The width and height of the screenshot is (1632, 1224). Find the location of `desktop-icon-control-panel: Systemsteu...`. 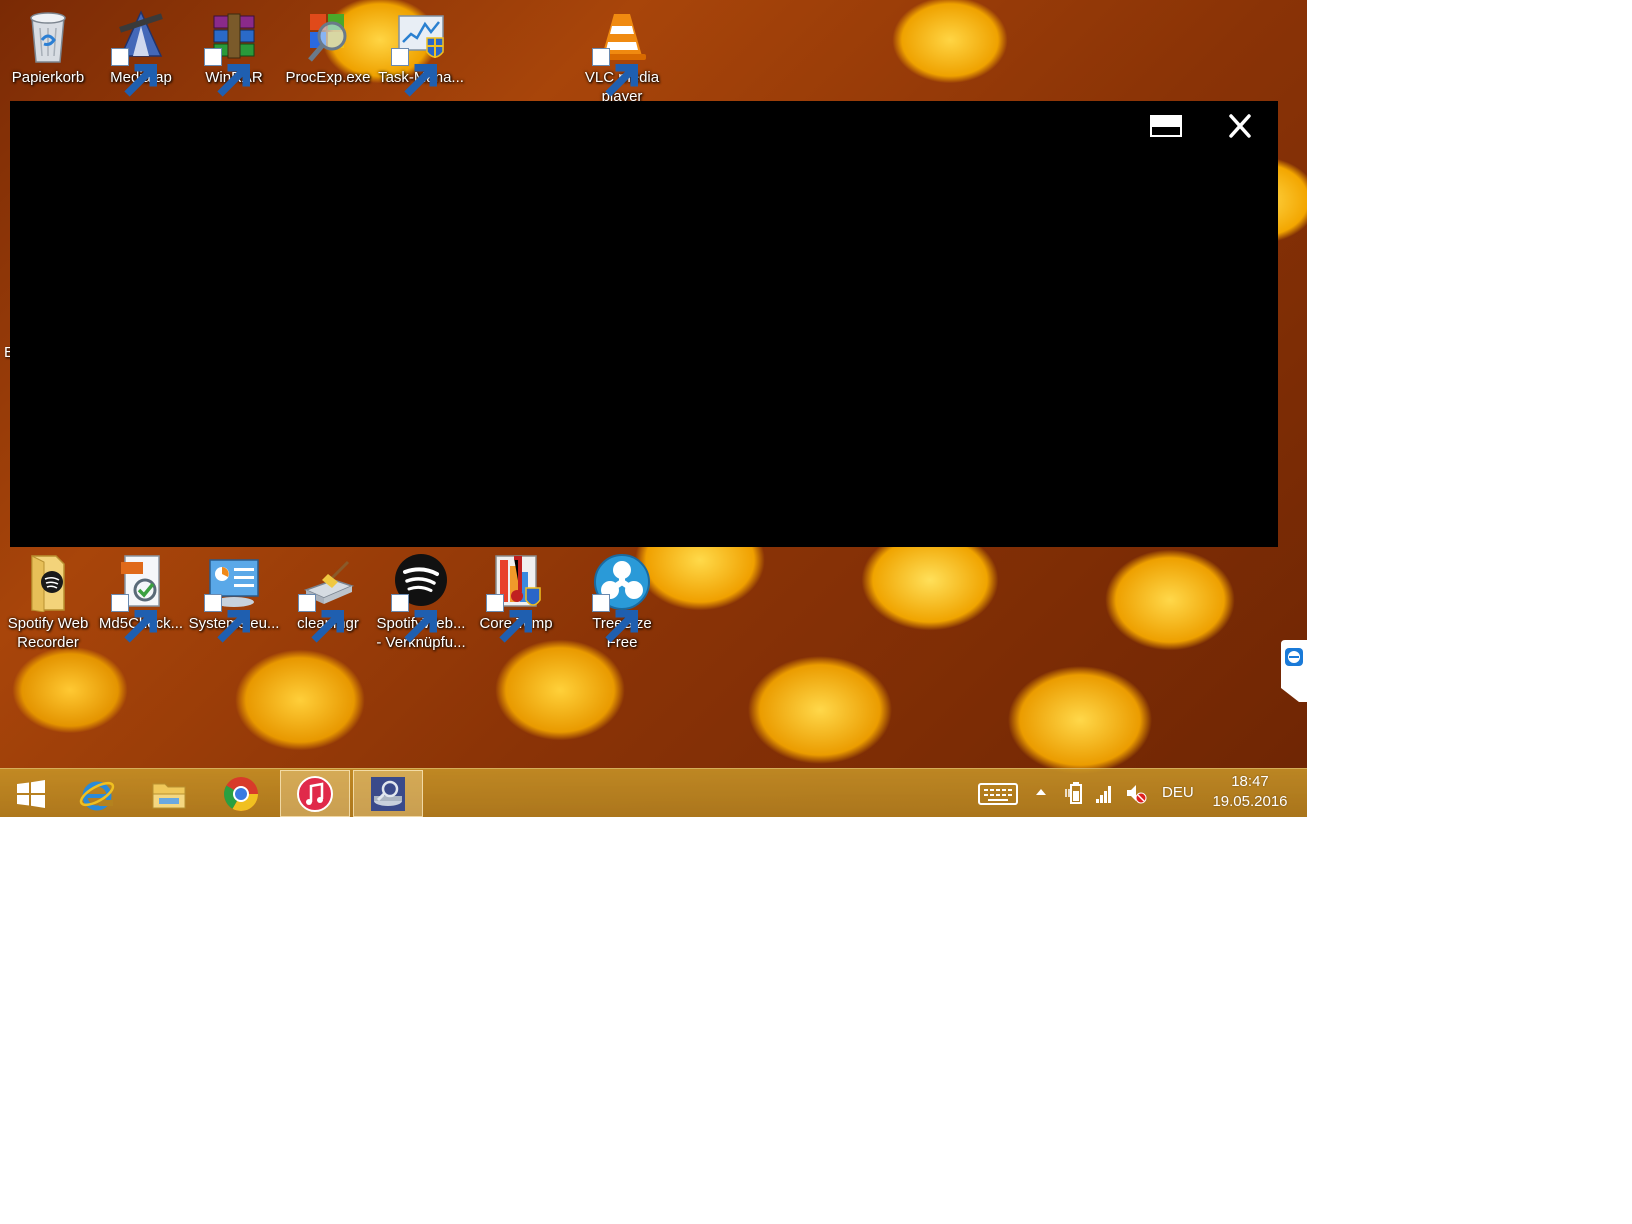

desktop-icon-control-panel: Systemsteu... is located at coordinates (234, 597).